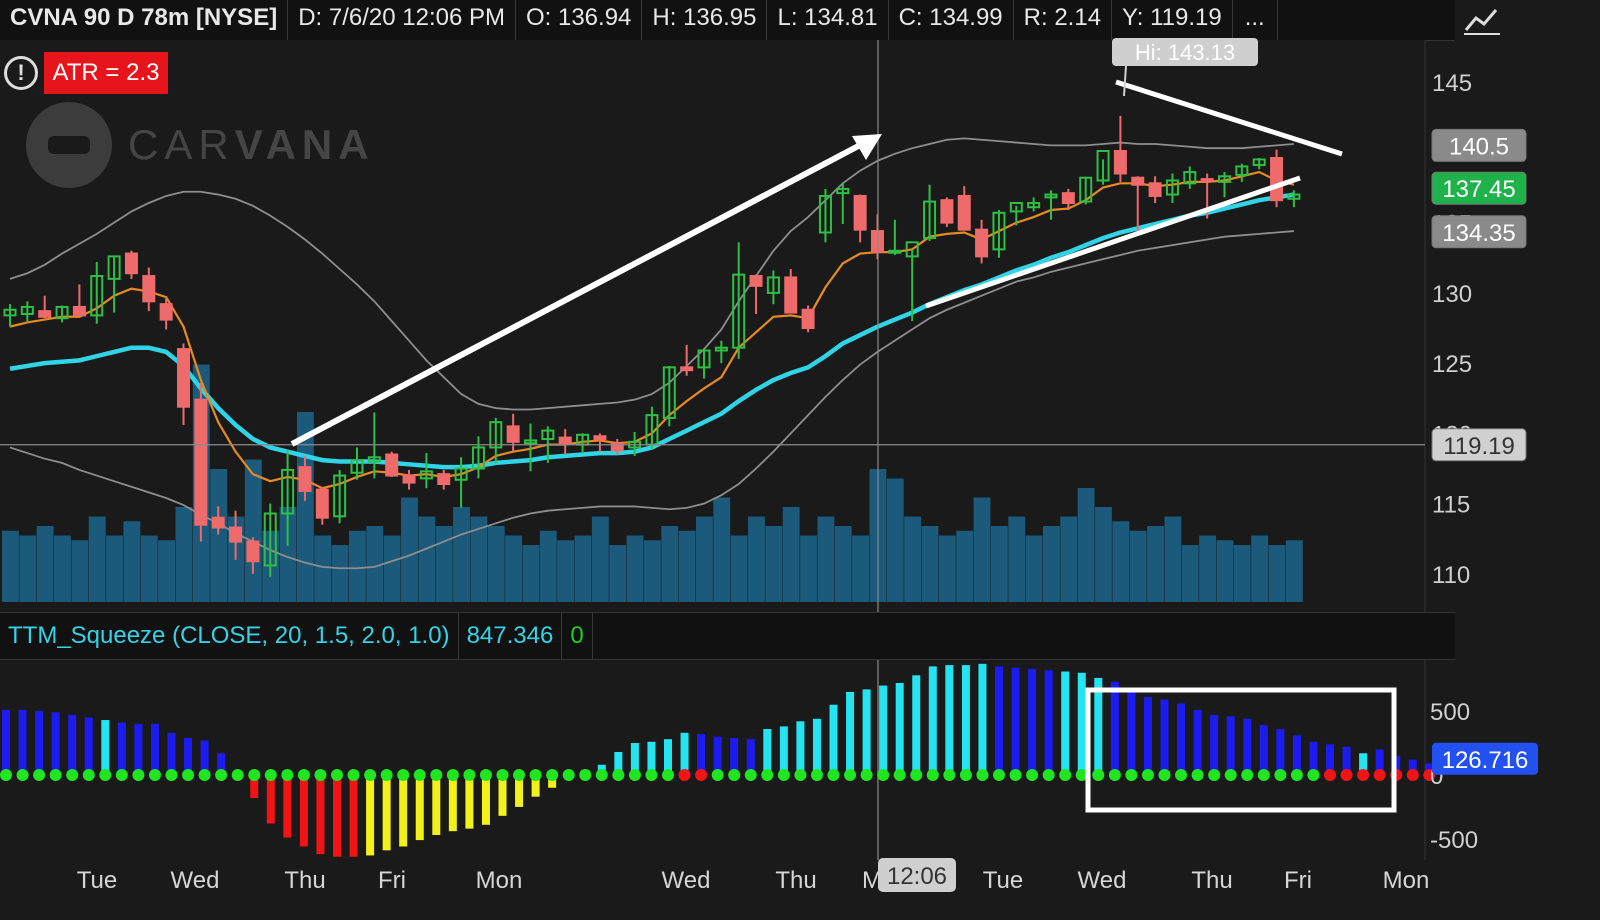 Image resolution: width=1600 pixels, height=920 pixels. What do you see at coordinates (511, 636) in the screenshot?
I see `indicator-value: 847.346` at bounding box center [511, 636].